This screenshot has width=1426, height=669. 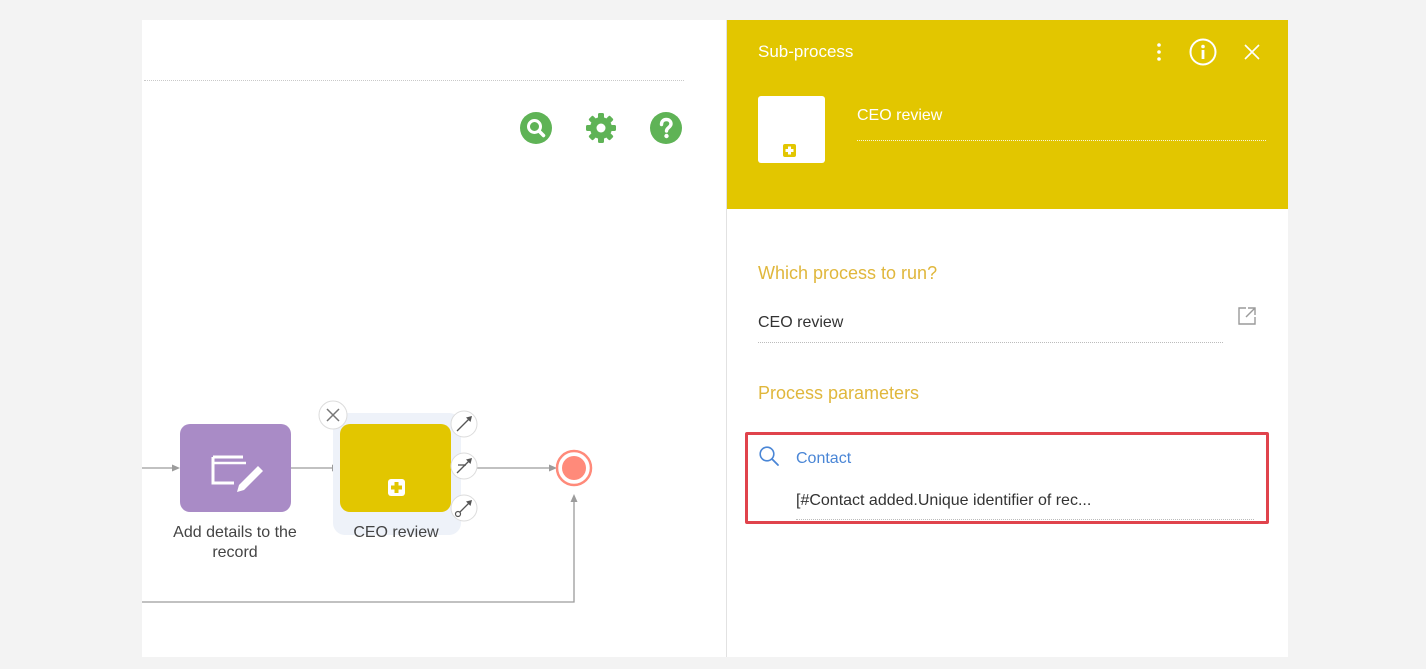 I want to click on task-add-details, so click(x=235, y=468).